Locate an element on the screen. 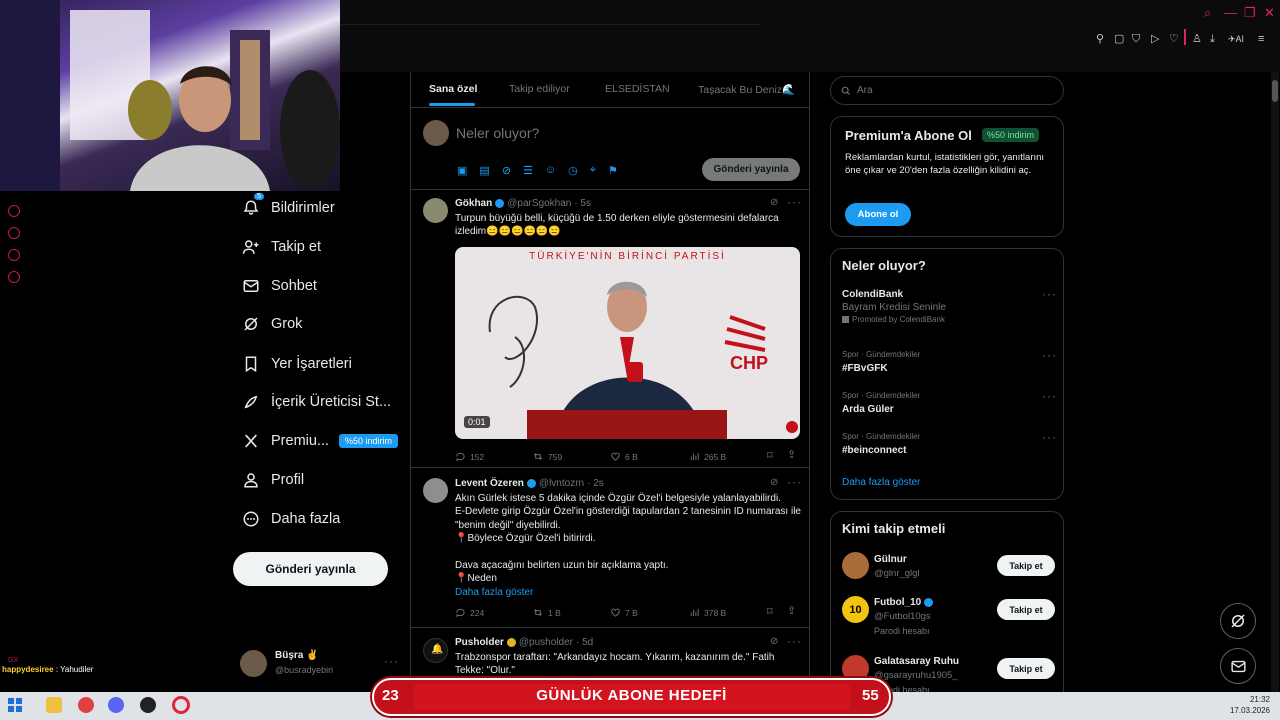 The image size is (1280, 720). subscribe-button: Abone ol is located at coordinates (878, 214).